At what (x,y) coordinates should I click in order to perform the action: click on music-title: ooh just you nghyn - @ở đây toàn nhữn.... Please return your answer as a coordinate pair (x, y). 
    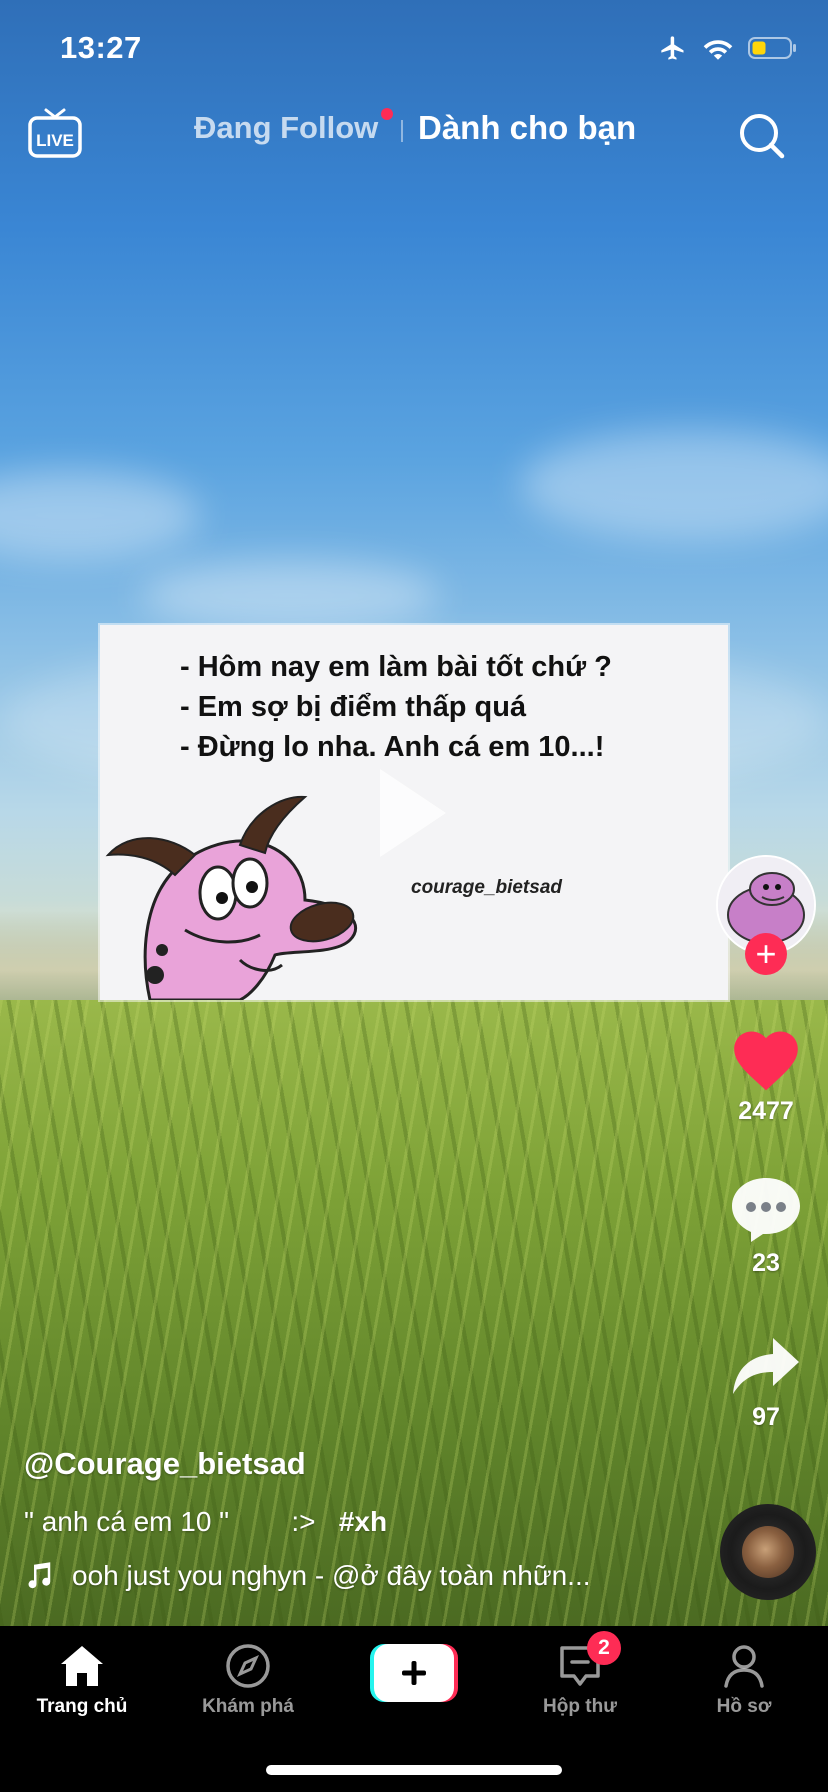
    Looking at the image, I should click on (331, 1575).